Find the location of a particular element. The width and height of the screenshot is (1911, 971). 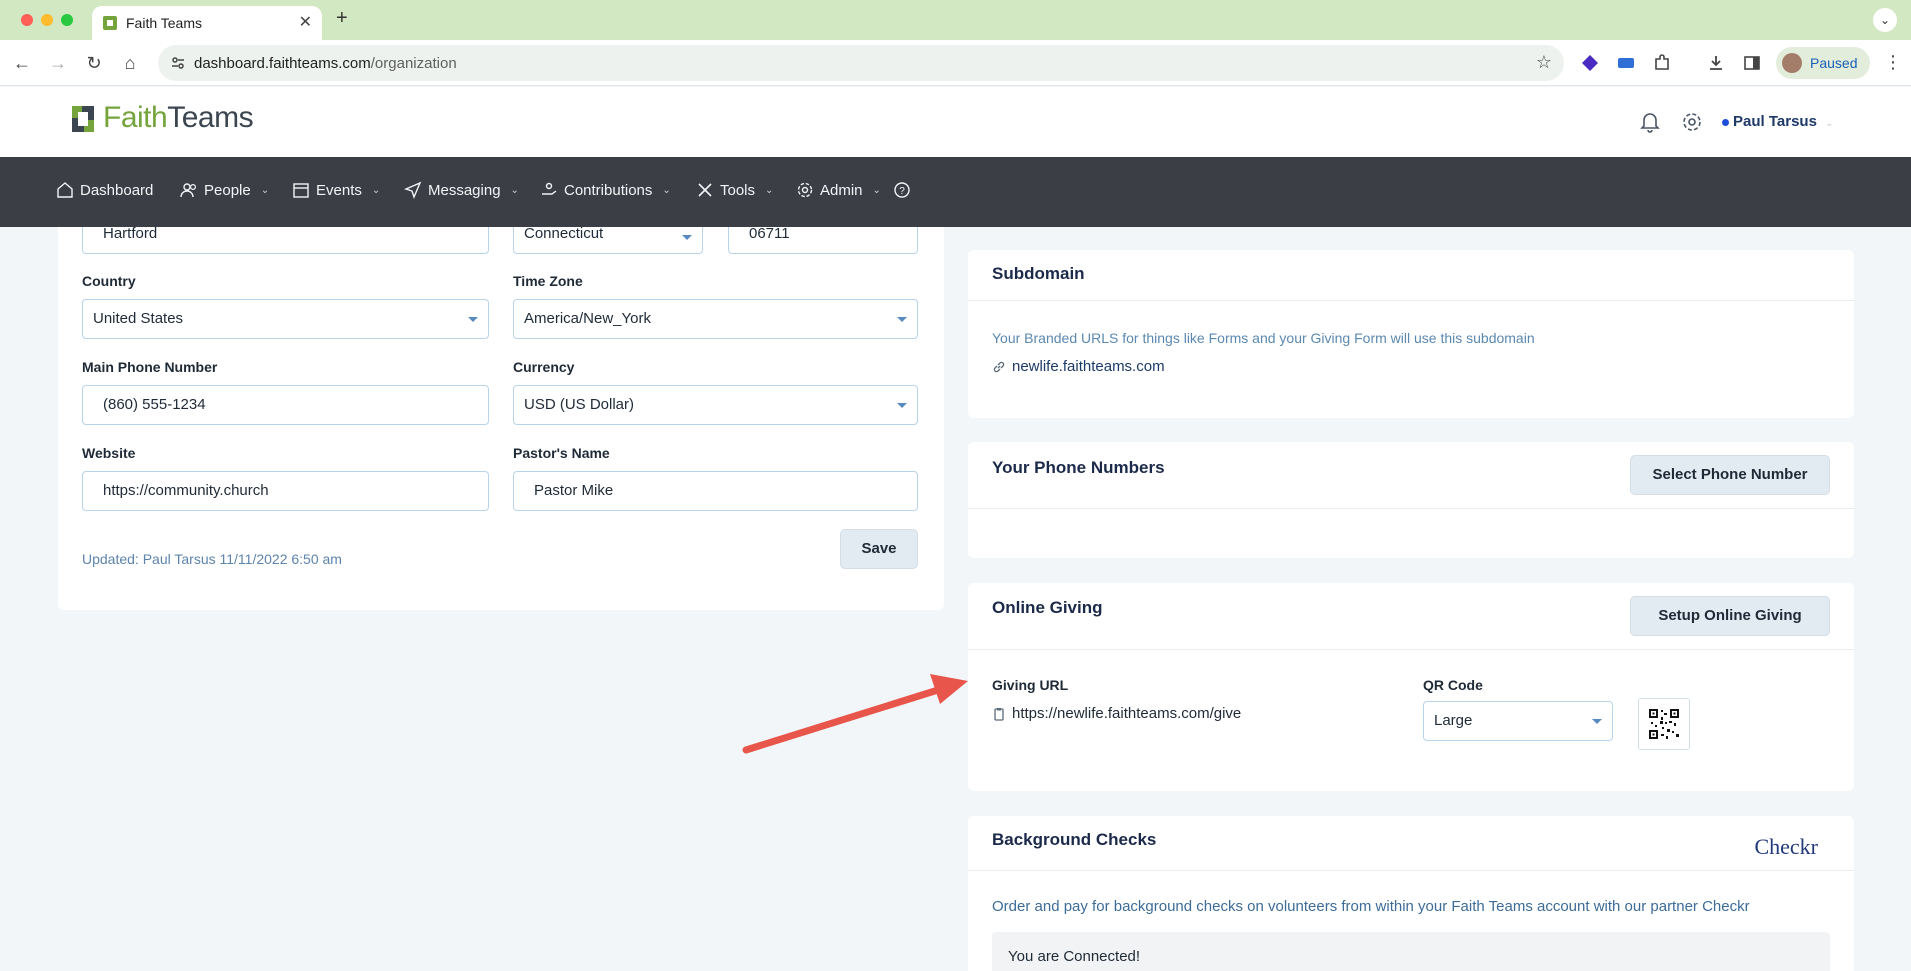

window-zoom-button is located at coordinates (67, 20).